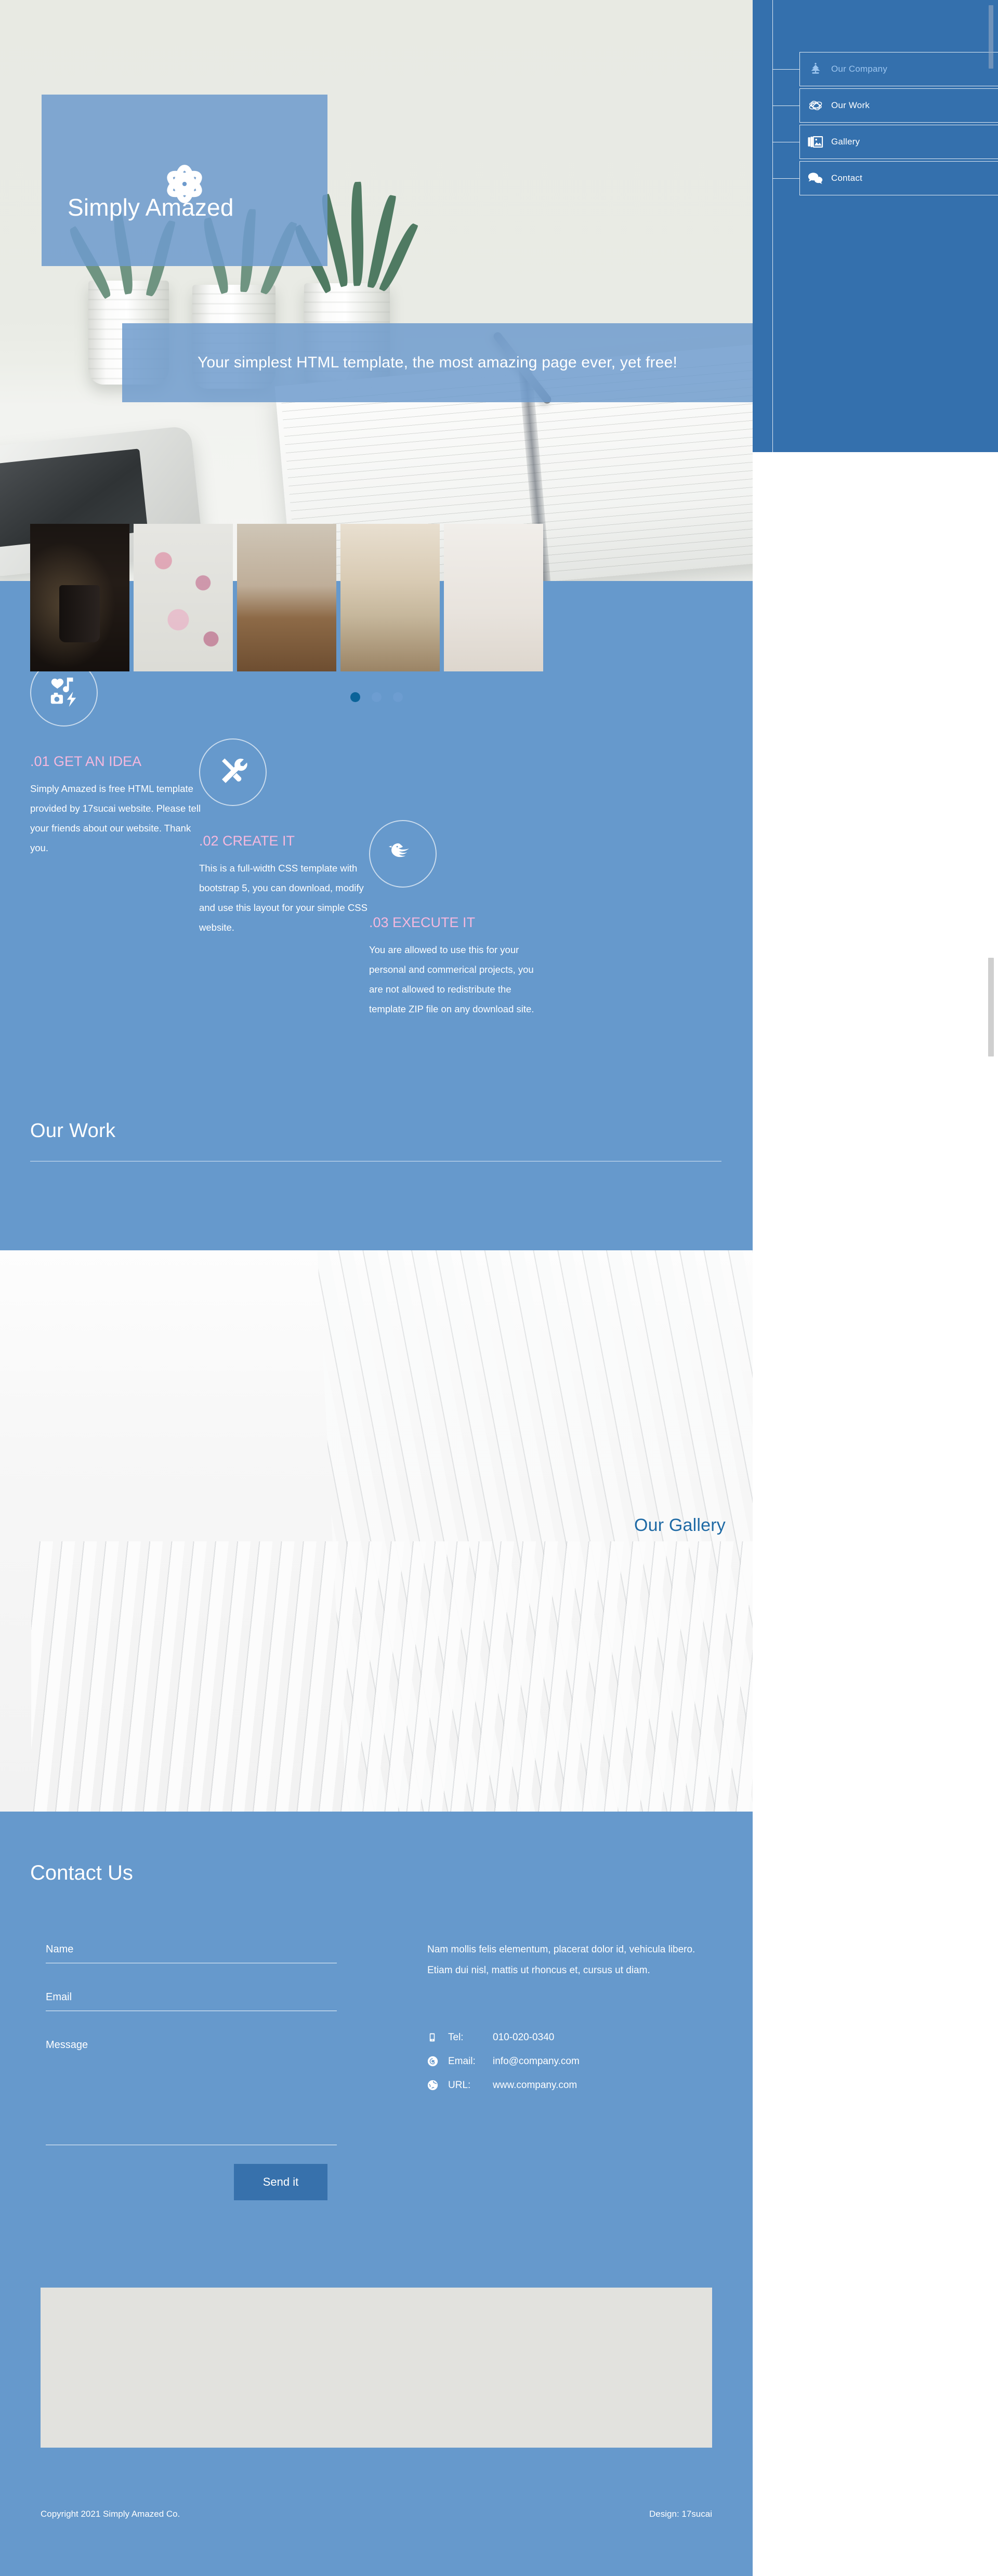  Describe the element at coordinates (280, 2182) in the screenshot. I see `send-it-button: Send it` at that location.